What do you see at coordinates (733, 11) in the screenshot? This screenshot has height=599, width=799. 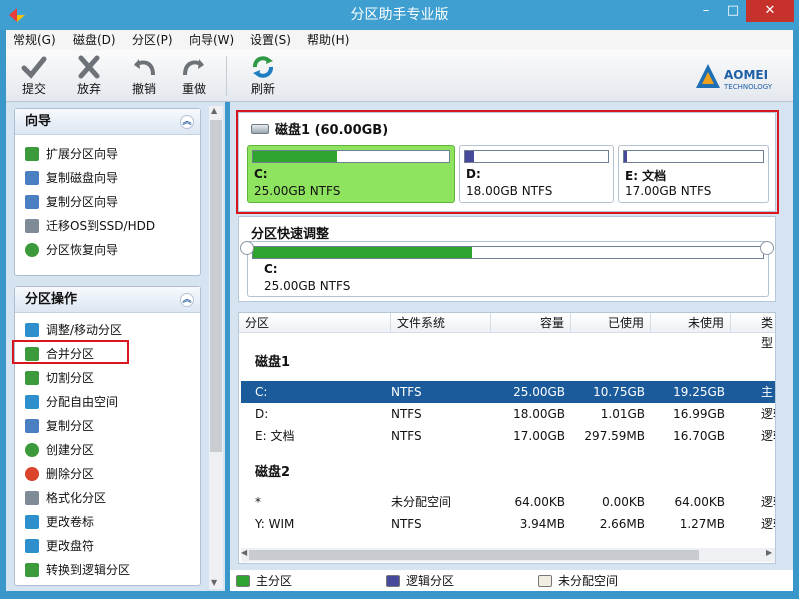 I see `maximize-button: □` at bounding box center [733, 11].